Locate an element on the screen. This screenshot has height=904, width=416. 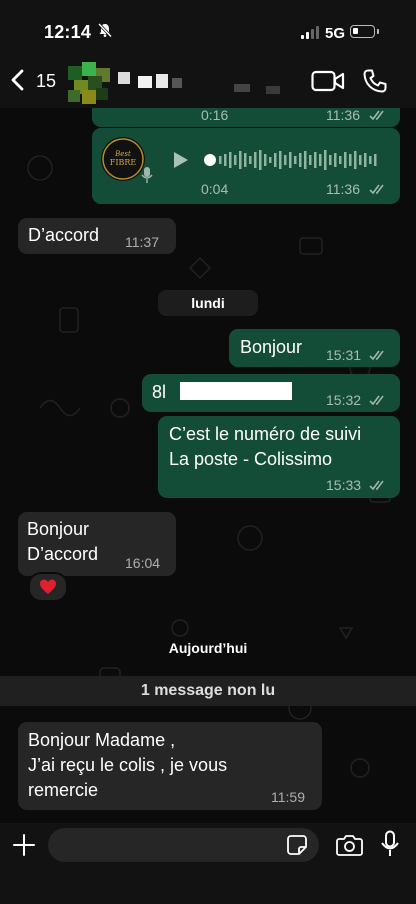
message-text-redacted: 8l is located at coordinates (159, 392).